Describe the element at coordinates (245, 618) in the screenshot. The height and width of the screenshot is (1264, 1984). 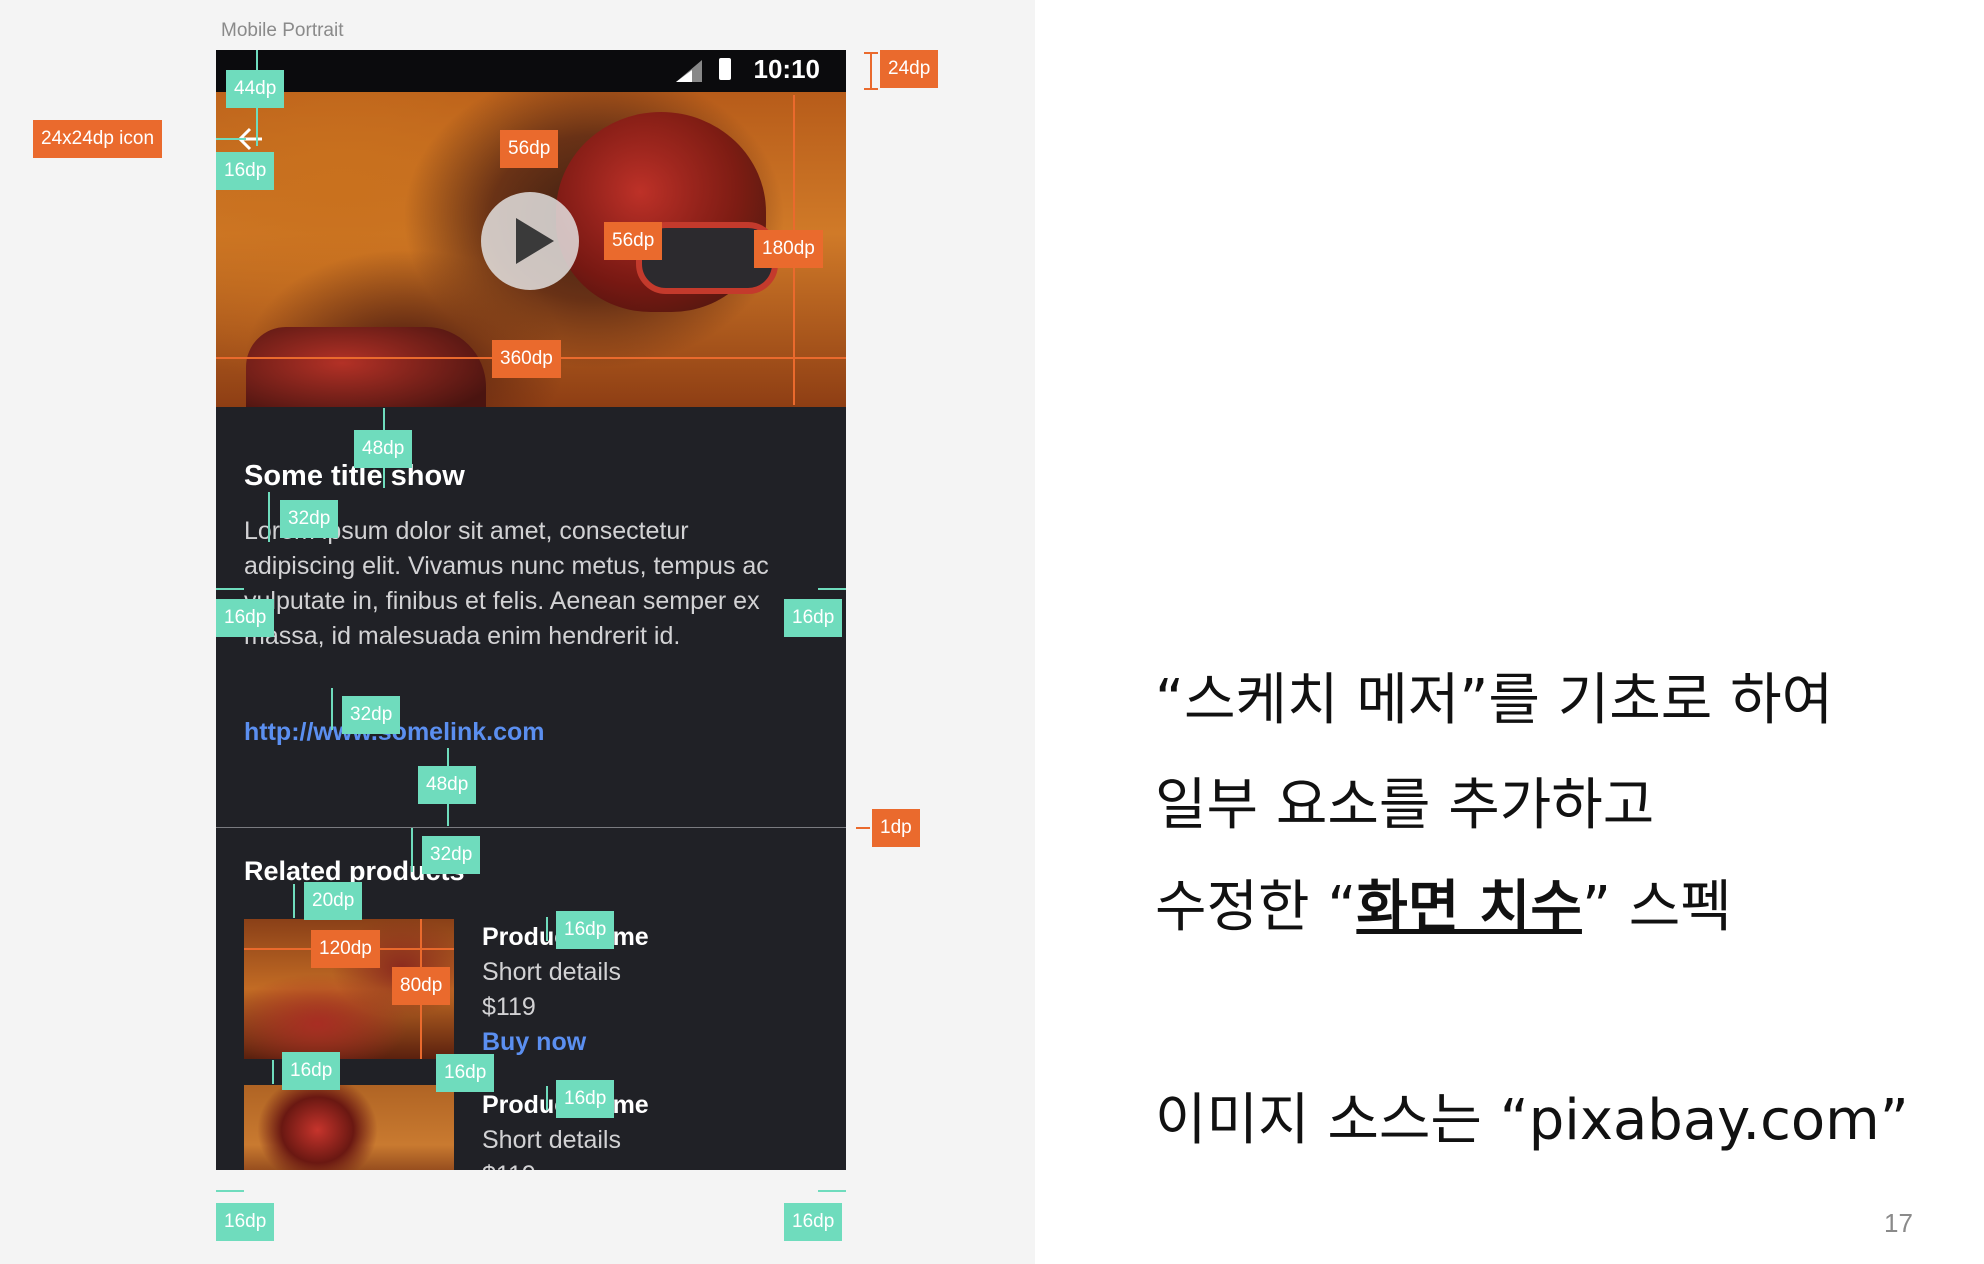
I see `annotation-side-left: 16dp` at that location.